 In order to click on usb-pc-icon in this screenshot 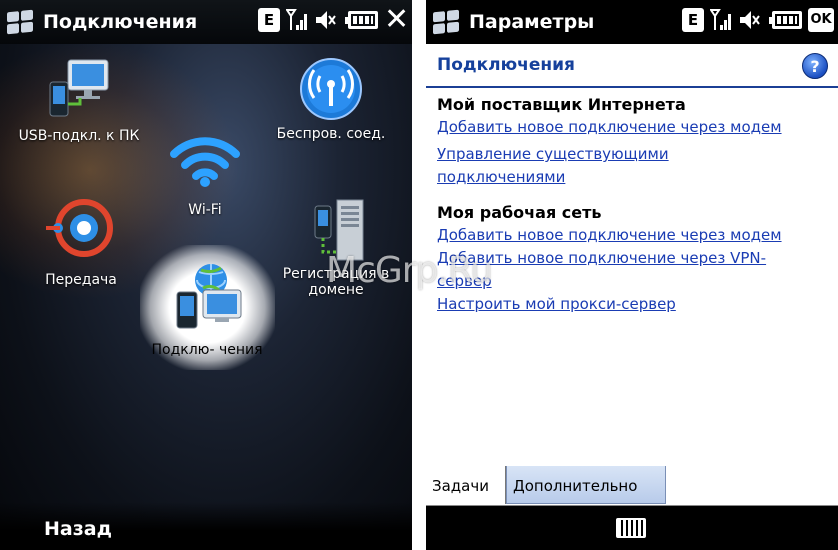, I will do `click(79, 88)`.